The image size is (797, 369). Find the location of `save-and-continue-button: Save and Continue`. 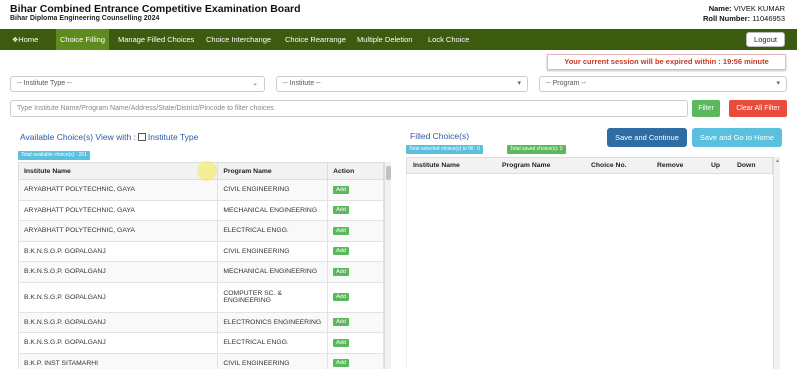

save-and-continue-button: Save and Continue is located at coordinates (647, 137).